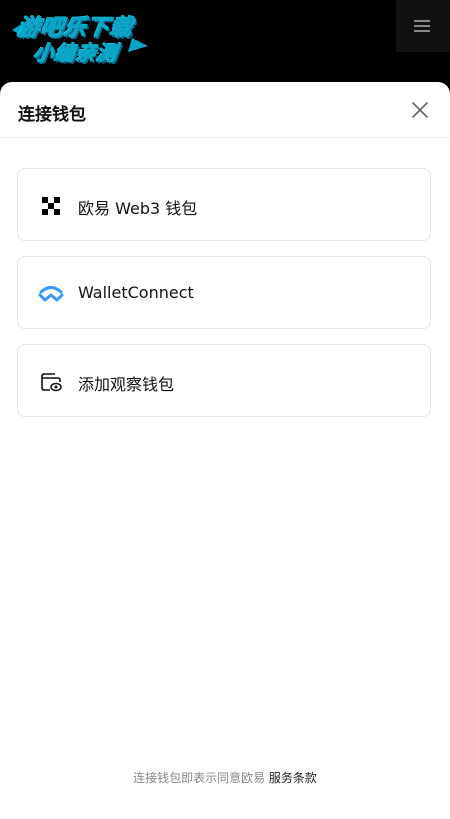 The width and height of the screenshot is (450, 819). What do you see at coordinates (224, 204) in the screenshot?
I see `option-okx-web3-wallet: 欧易 Web3 钱包` at bounding box center [224, 204].